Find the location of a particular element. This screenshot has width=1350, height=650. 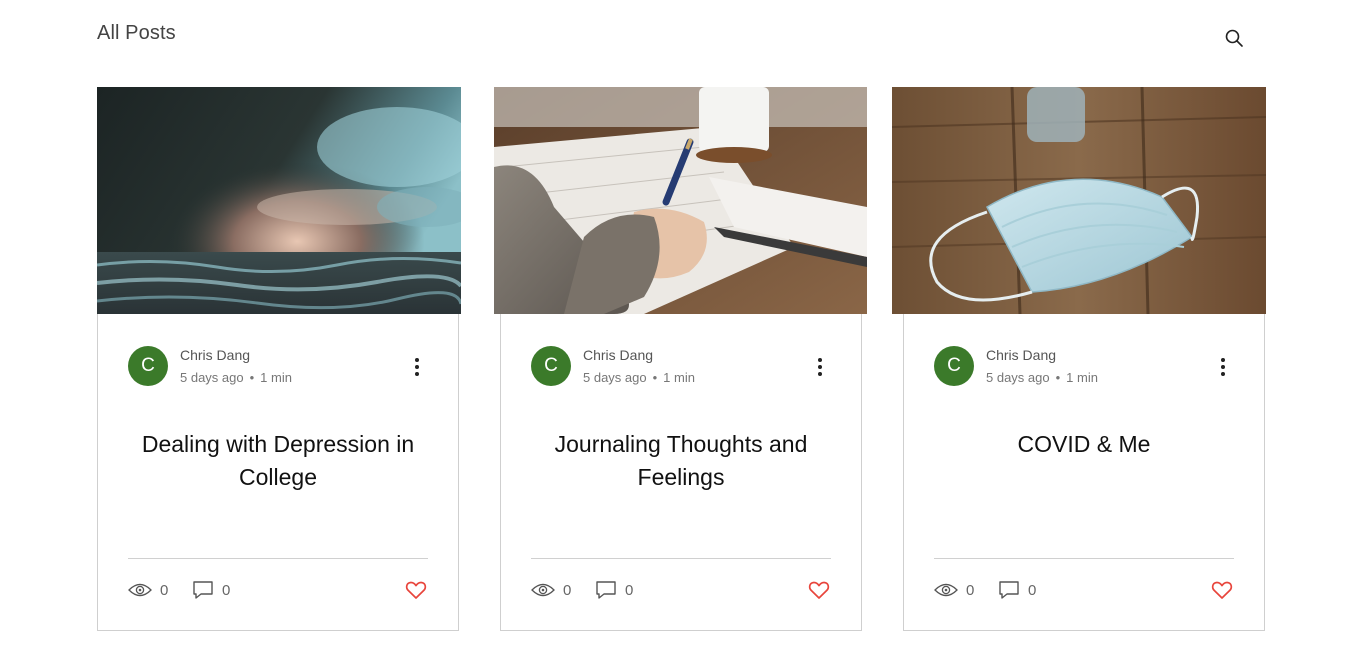

stormy-sea-photo is located at coordinates (279, 200).